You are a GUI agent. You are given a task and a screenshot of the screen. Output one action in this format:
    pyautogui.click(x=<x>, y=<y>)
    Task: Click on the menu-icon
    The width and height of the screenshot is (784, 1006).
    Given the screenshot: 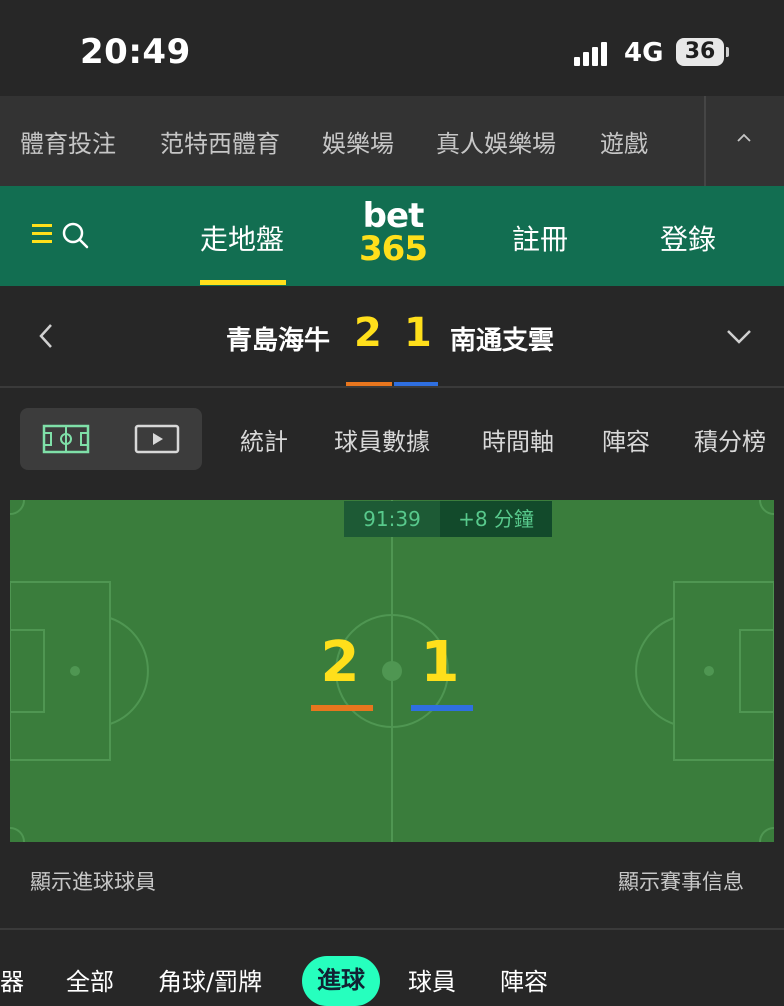 What is the action you would take?
    pyautogui.click(x=43, y=234)
    